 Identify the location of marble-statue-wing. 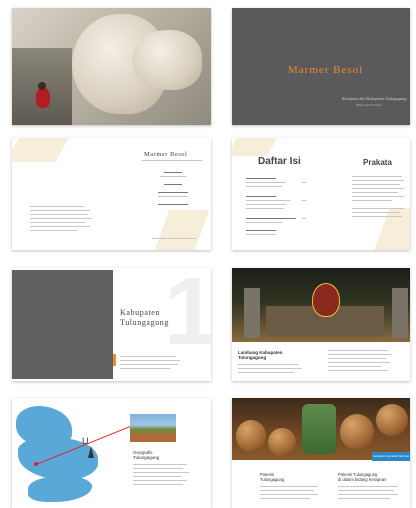
(167, 60).